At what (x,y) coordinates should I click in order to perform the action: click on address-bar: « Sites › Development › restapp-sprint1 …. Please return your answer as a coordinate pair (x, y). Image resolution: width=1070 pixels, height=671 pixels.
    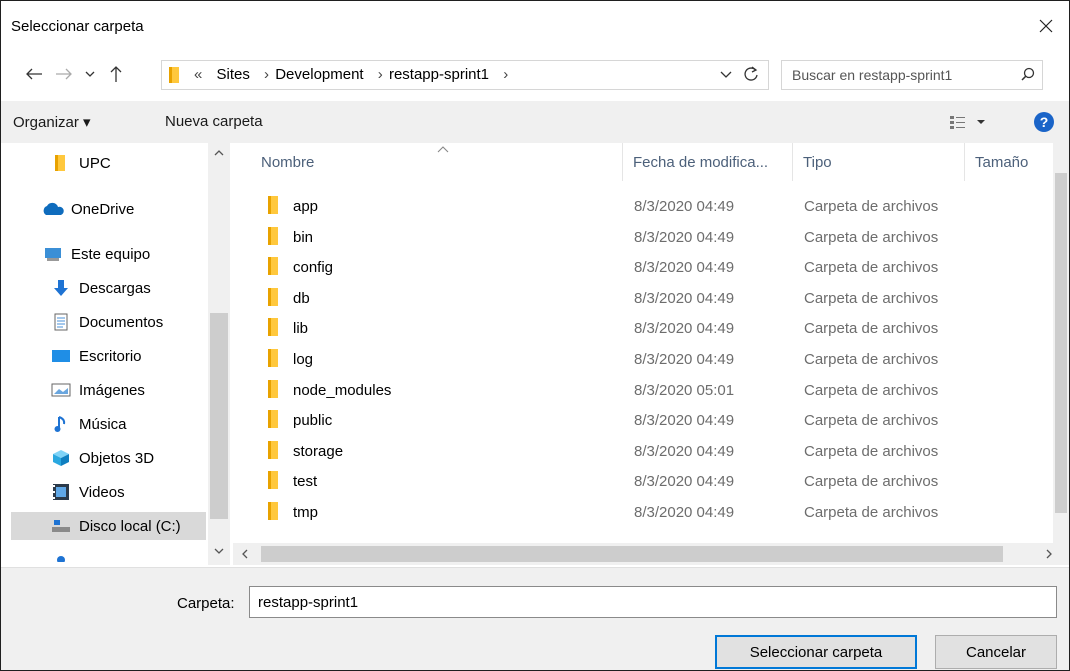
    Looking at the image, I should click on (465, 75).